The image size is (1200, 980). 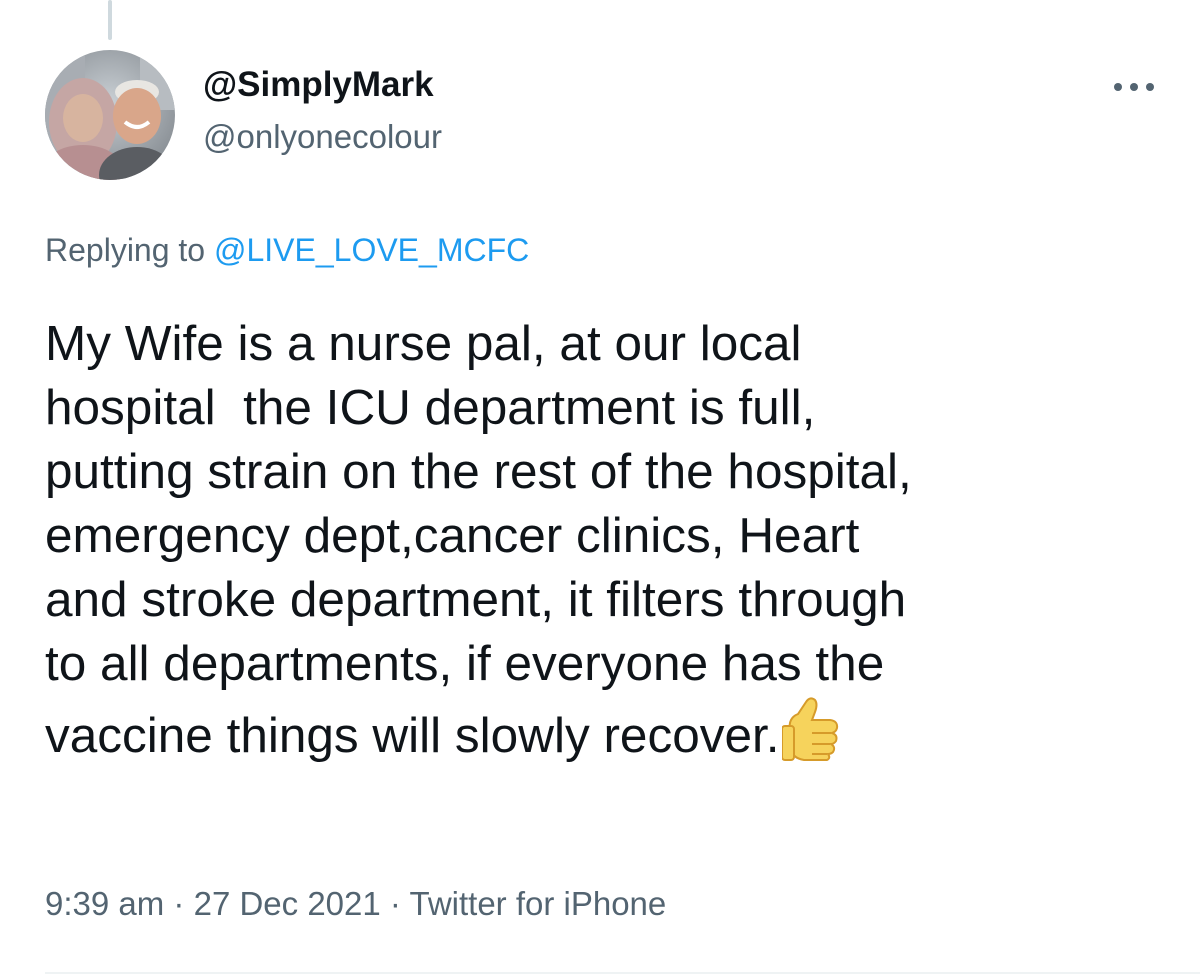 I want to click on tweet-text-line: to all departments, if everyone has the, so click(x=465, y=663).